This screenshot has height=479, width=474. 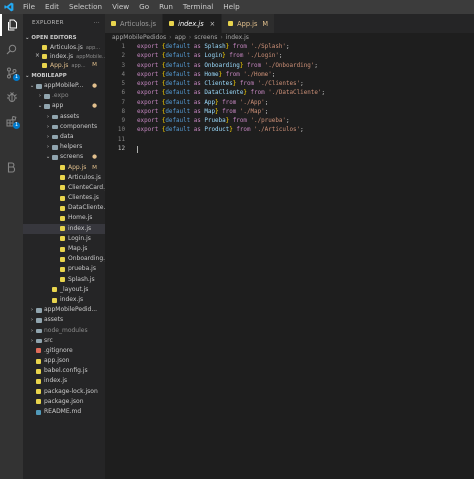 What do you see at coordinates (86, 259) in the screenshot?
I see `tree-item-label: Onboarding.js` at bounding box center [86, 259].